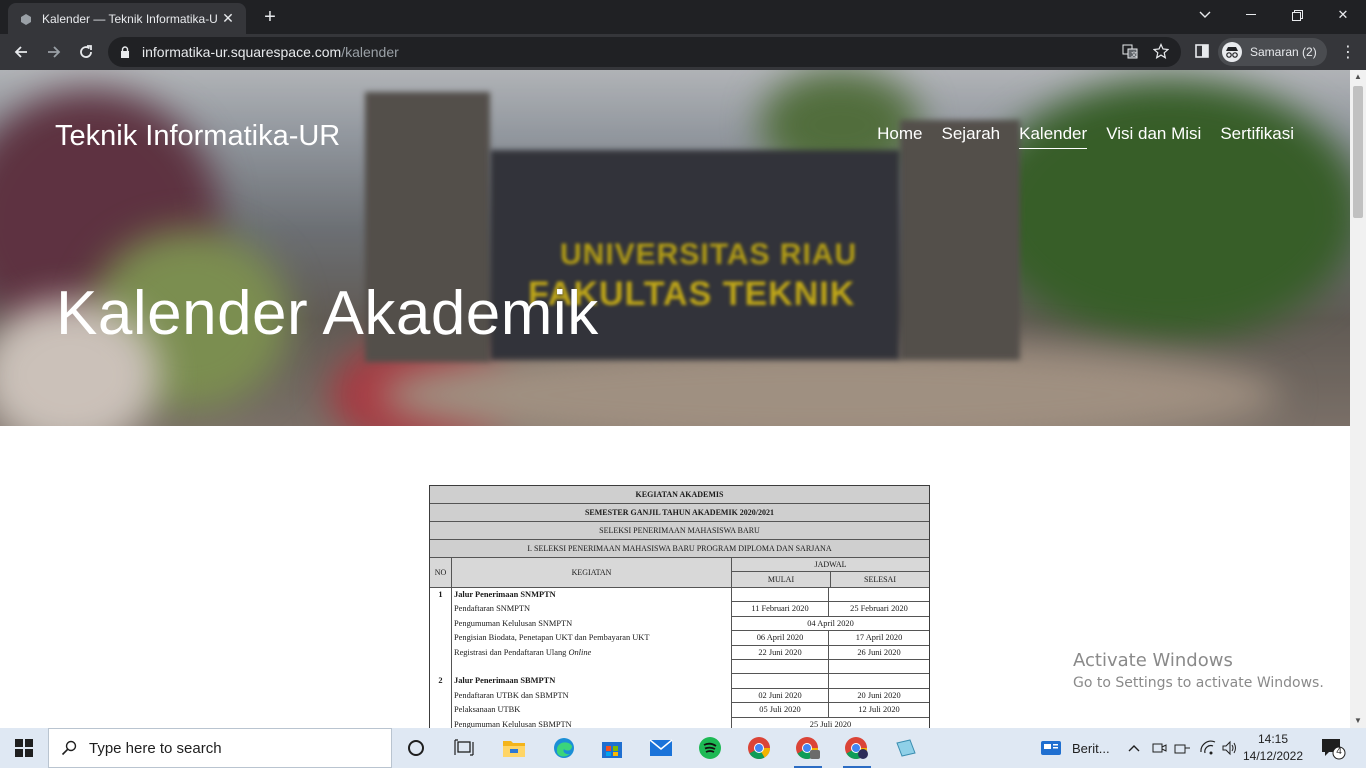  What do you see at coordinates (1358, 399) in the screenshot?
I see `page-scrollbar: ▲ ▼` at bounding box center [1358, 399].